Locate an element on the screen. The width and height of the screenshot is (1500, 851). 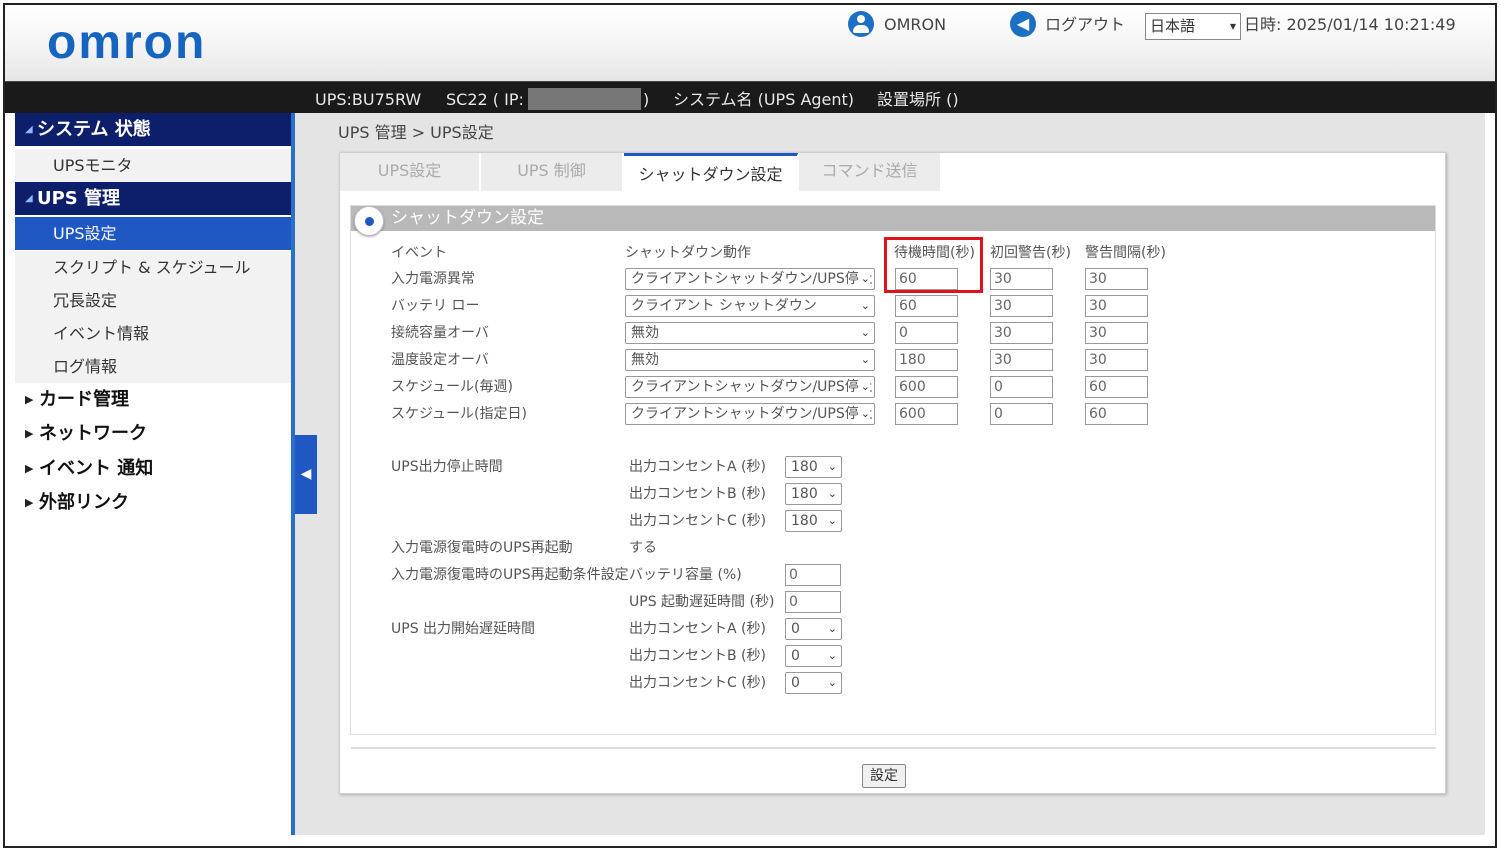
language-select: 日本語 ▾ is located at coordinates (1193, 26).